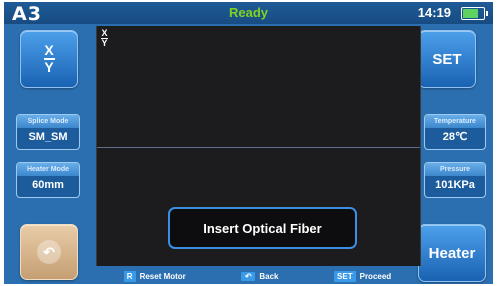  What do you see at coordinates (452, 253) in the screenshot?
I see `heater-button: Heater` at bounding box center [452, 253].